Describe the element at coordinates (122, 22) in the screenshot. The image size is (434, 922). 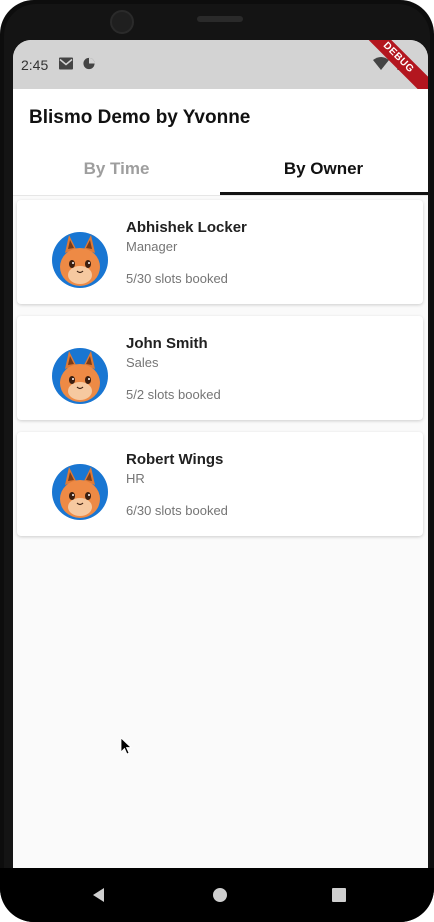
I see `camera` at that location.